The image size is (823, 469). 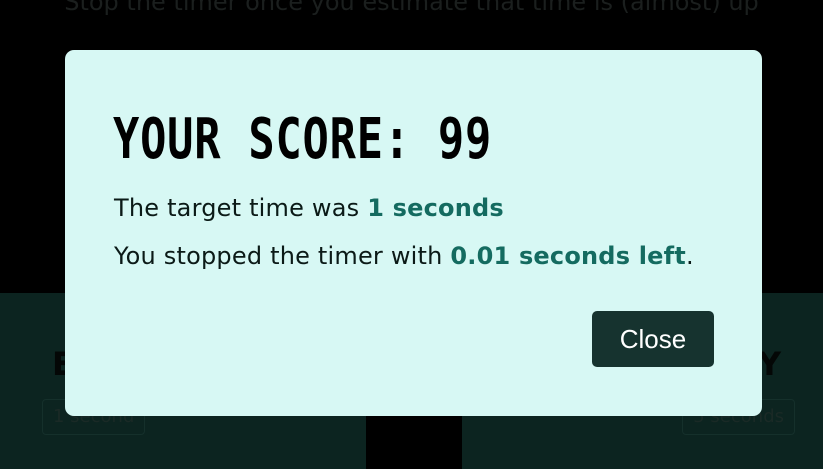 What do you see at coordinates (653, 339) in the screenshot?
I see `close-button: Close` at bounding box center [653, 339].